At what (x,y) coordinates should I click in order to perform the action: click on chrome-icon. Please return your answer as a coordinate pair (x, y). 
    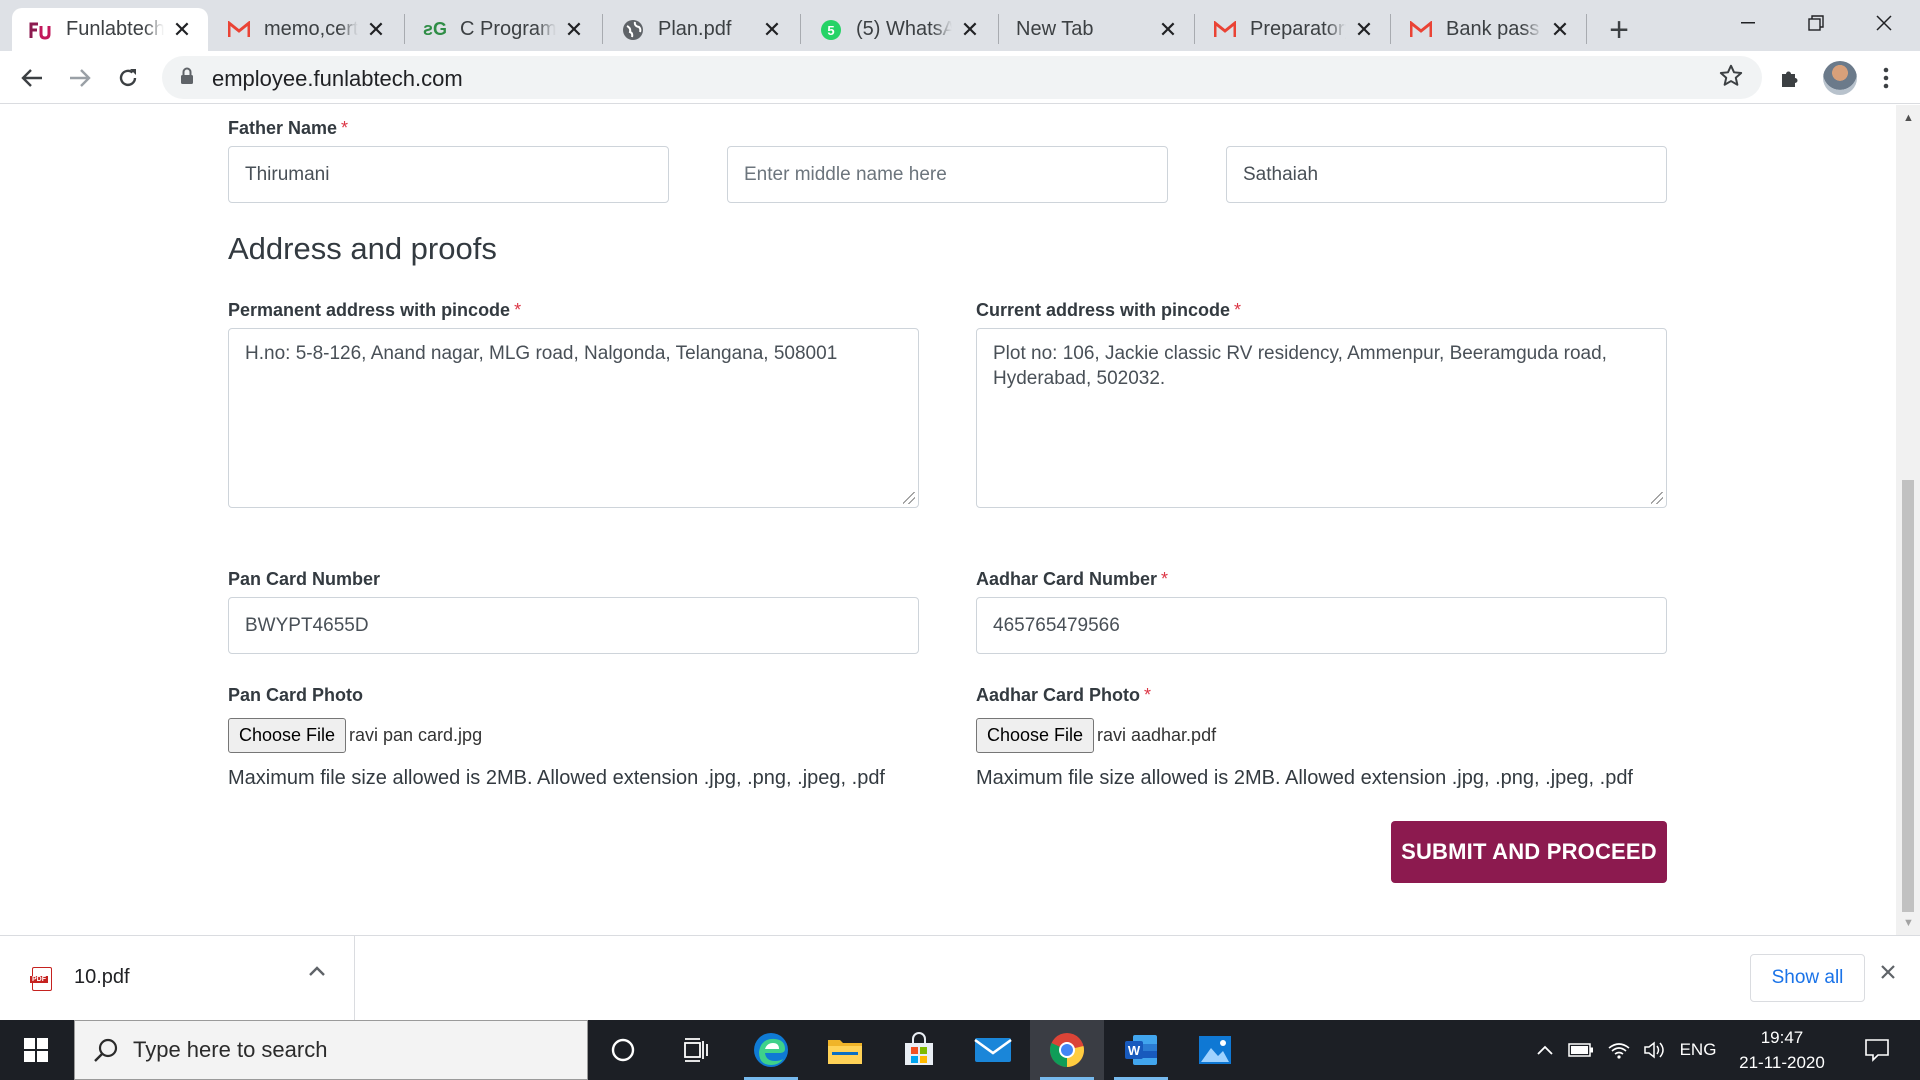
    Looking at the image, I should click on (1066, 1050).